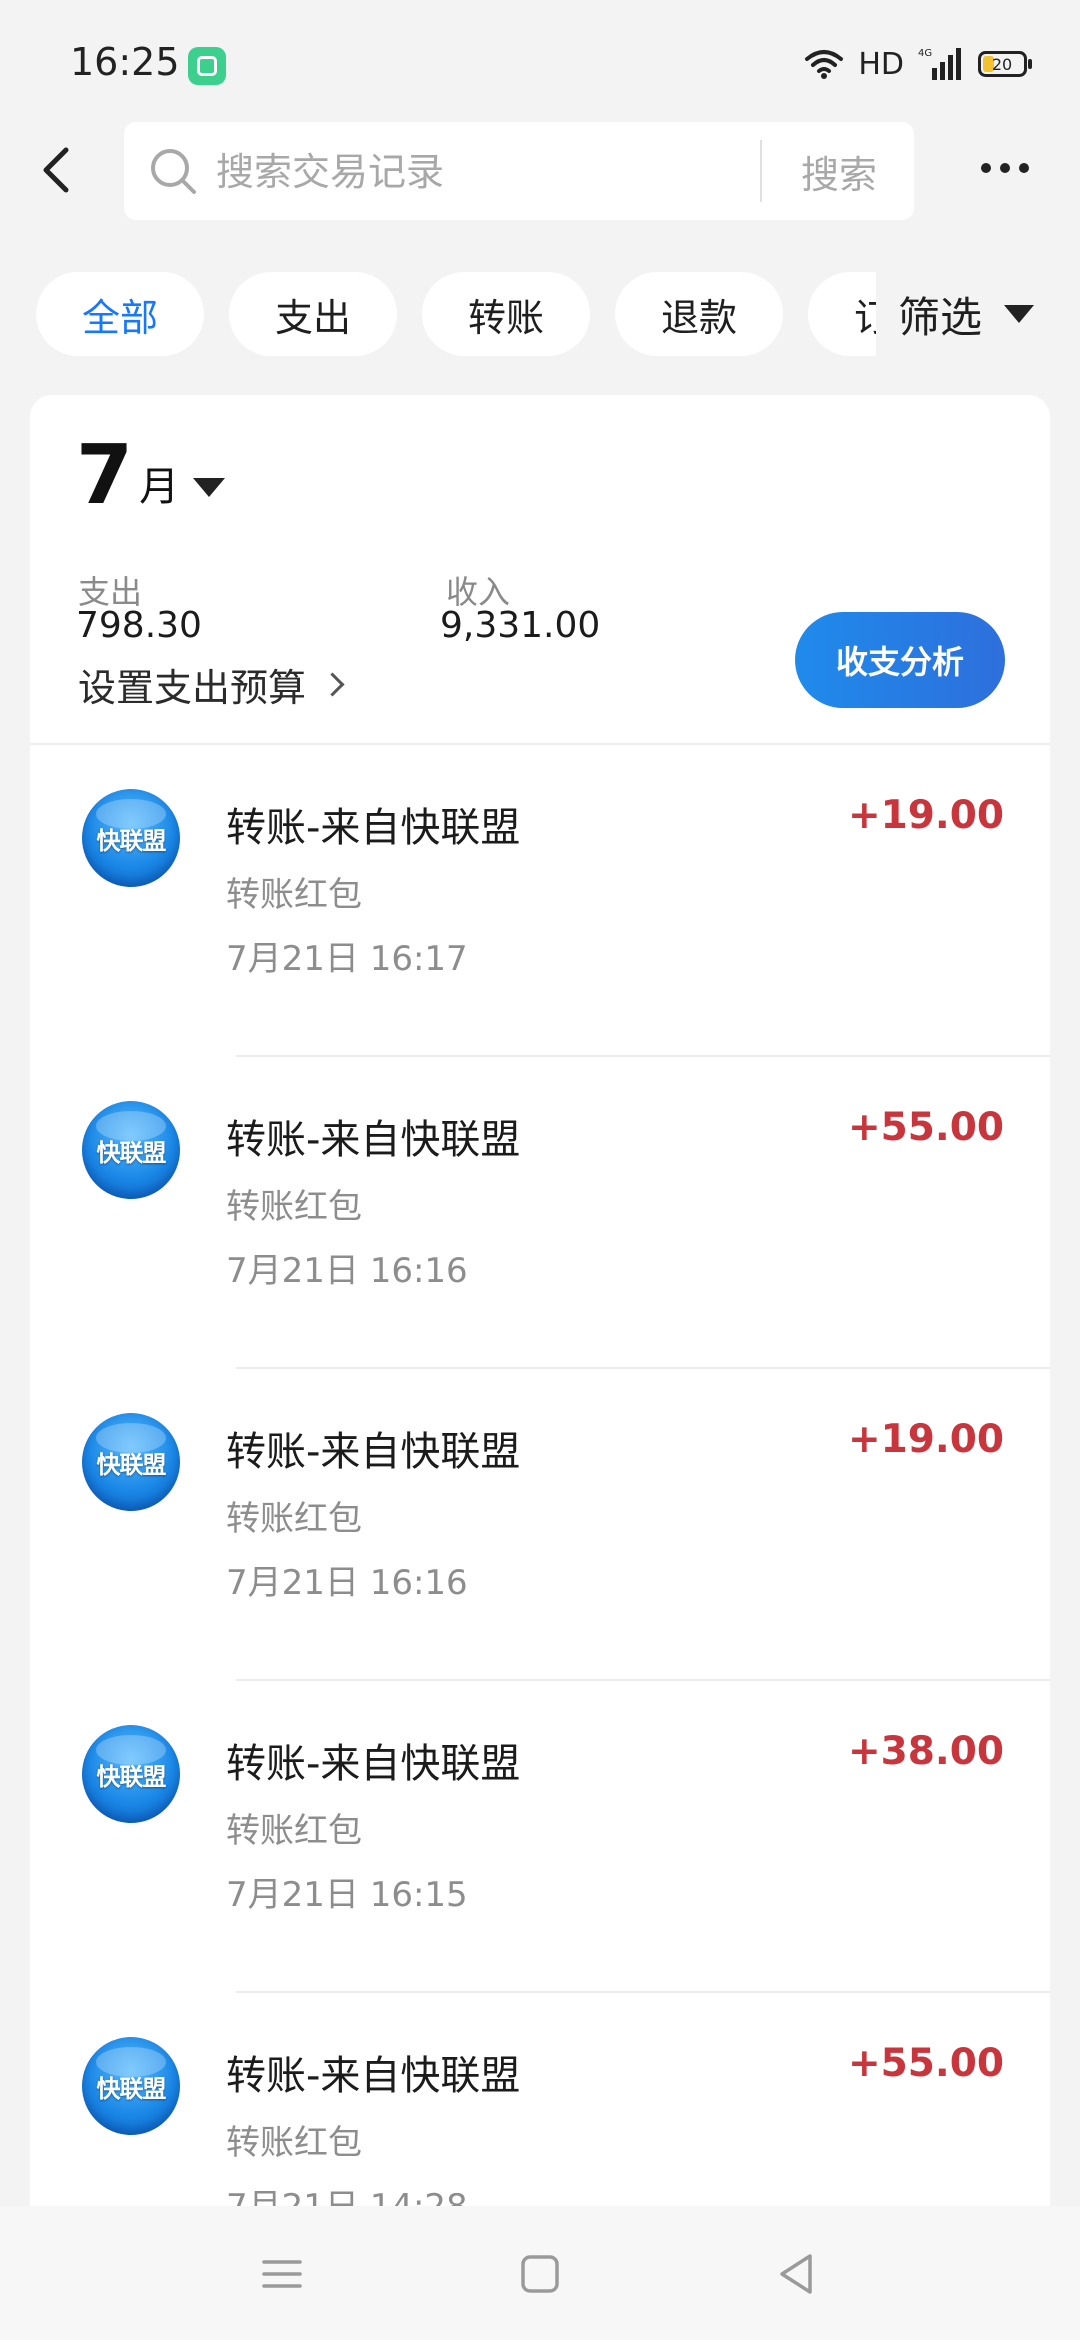 The height and width of the screenshot is (2340, 1080). I want to click on system-nav-bar, so click(540, 2273).